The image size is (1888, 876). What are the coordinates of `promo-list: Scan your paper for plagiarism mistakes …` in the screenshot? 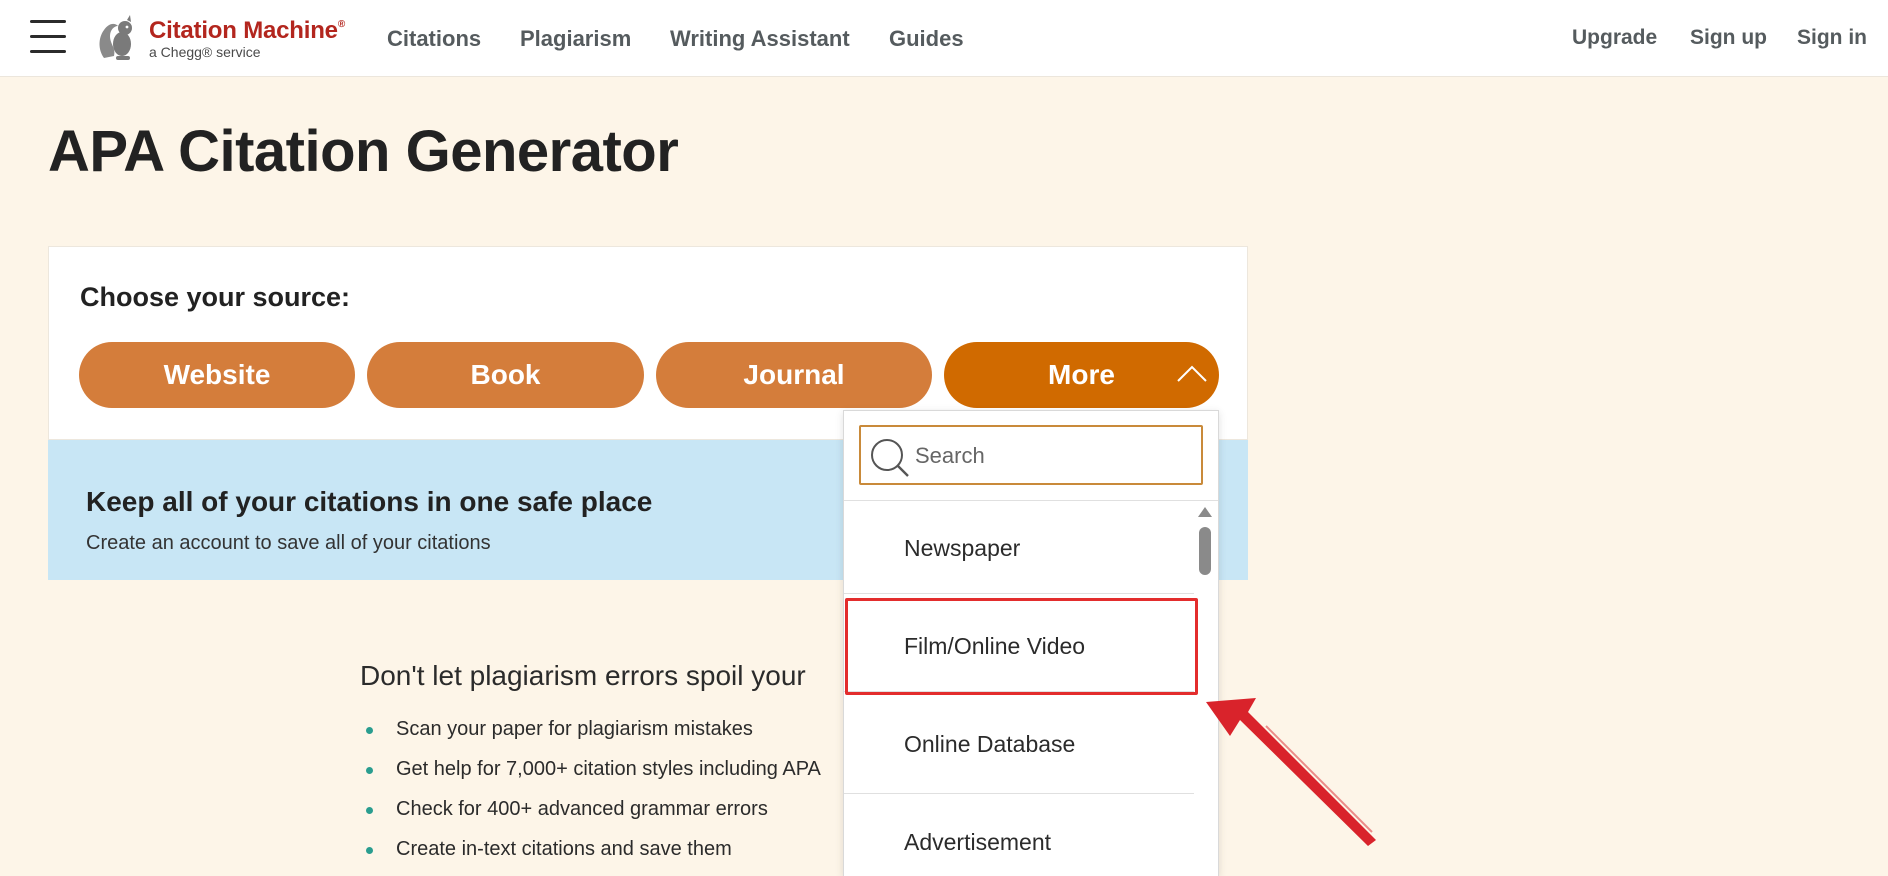 It's located at (593, 797).